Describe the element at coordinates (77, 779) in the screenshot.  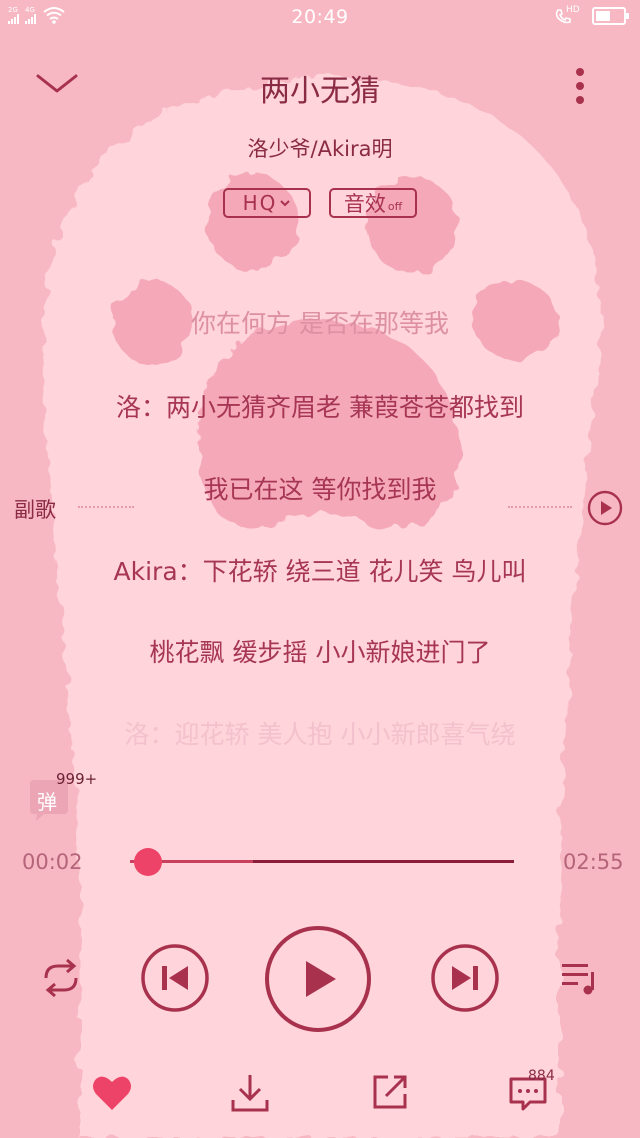
I see `danmu-count: 999+` at that location.